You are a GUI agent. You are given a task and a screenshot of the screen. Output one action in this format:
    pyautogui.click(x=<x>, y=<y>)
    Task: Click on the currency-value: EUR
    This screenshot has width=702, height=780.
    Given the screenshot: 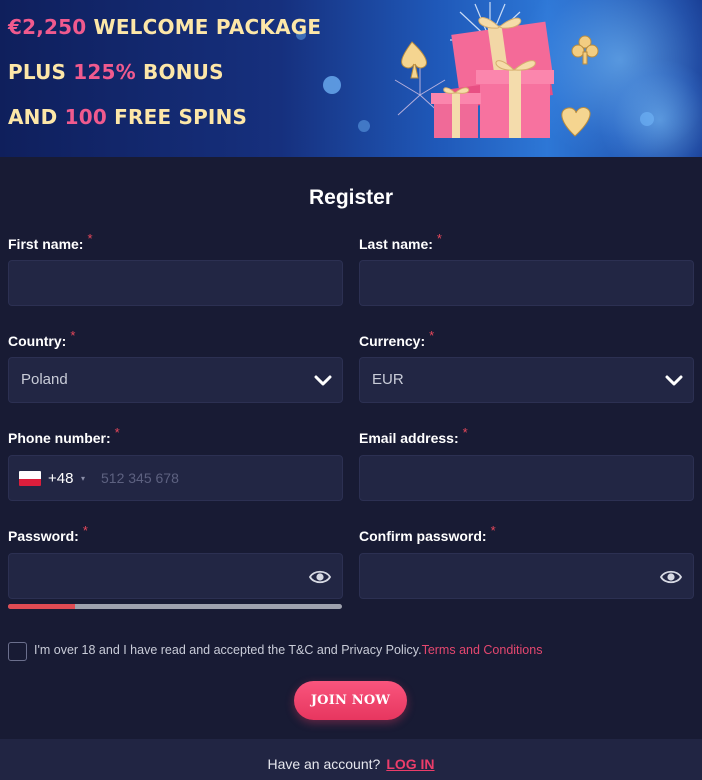 What is the action you would take?
    pyautogui.click(x=388, y=379)
    